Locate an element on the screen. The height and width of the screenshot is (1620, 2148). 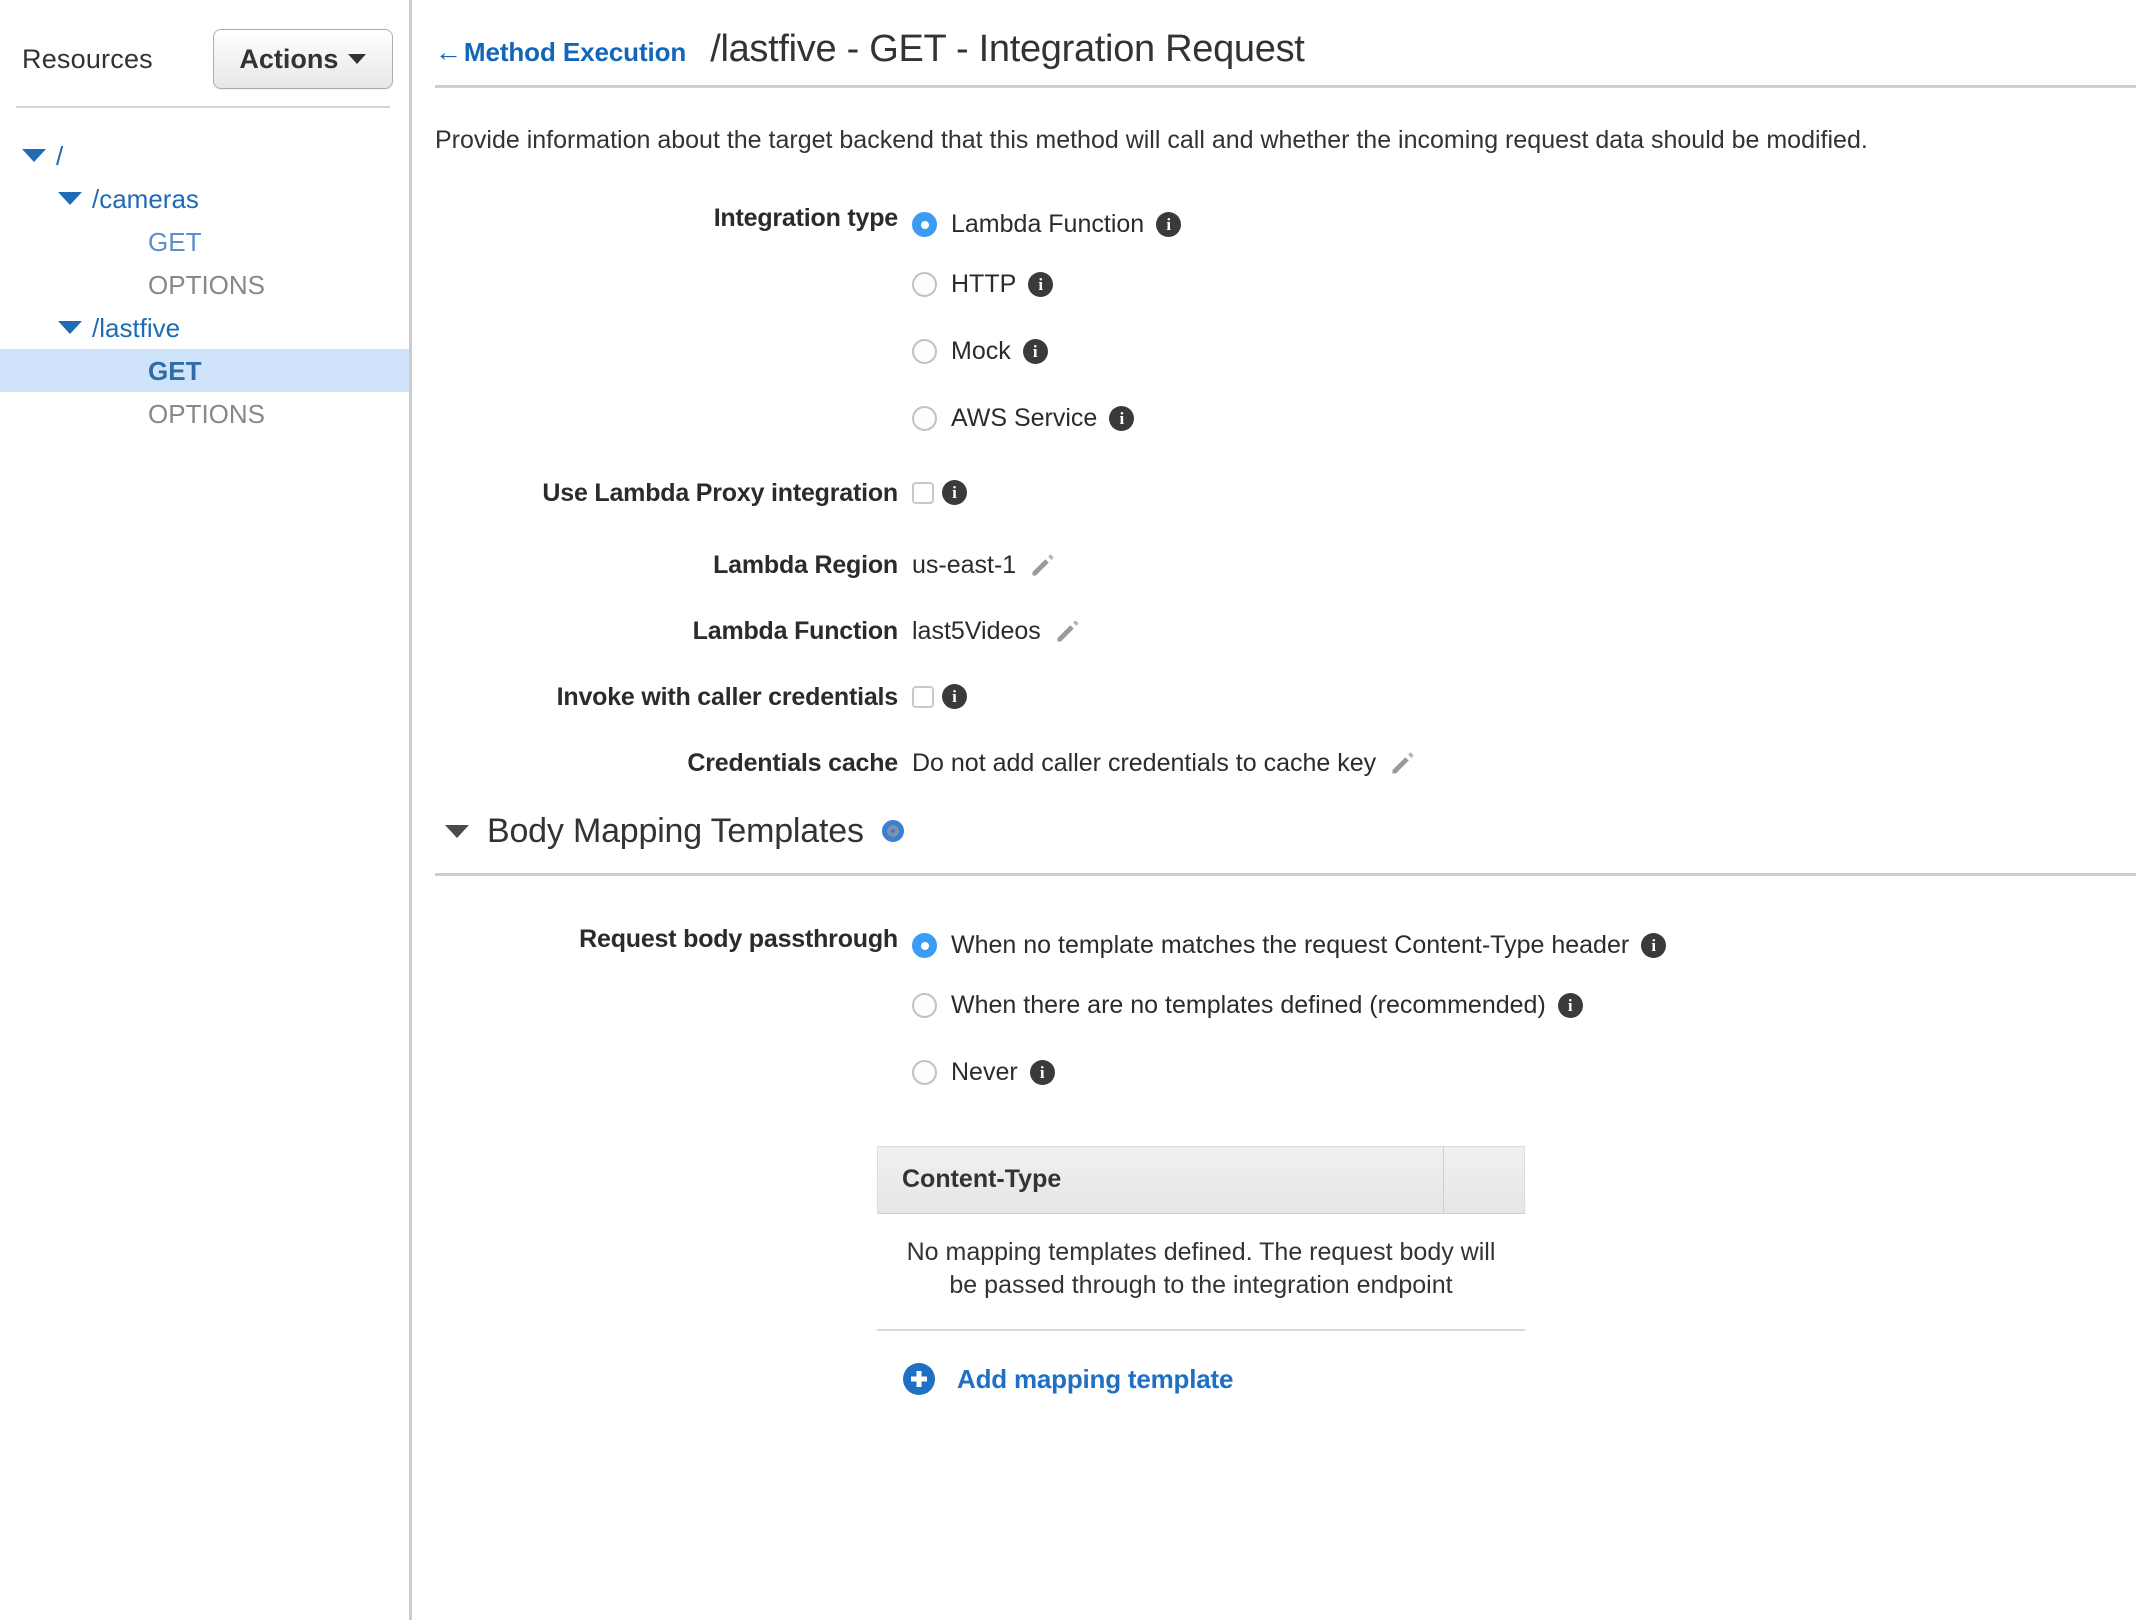
resources-title: Resources is located at coordinates (87, 58).